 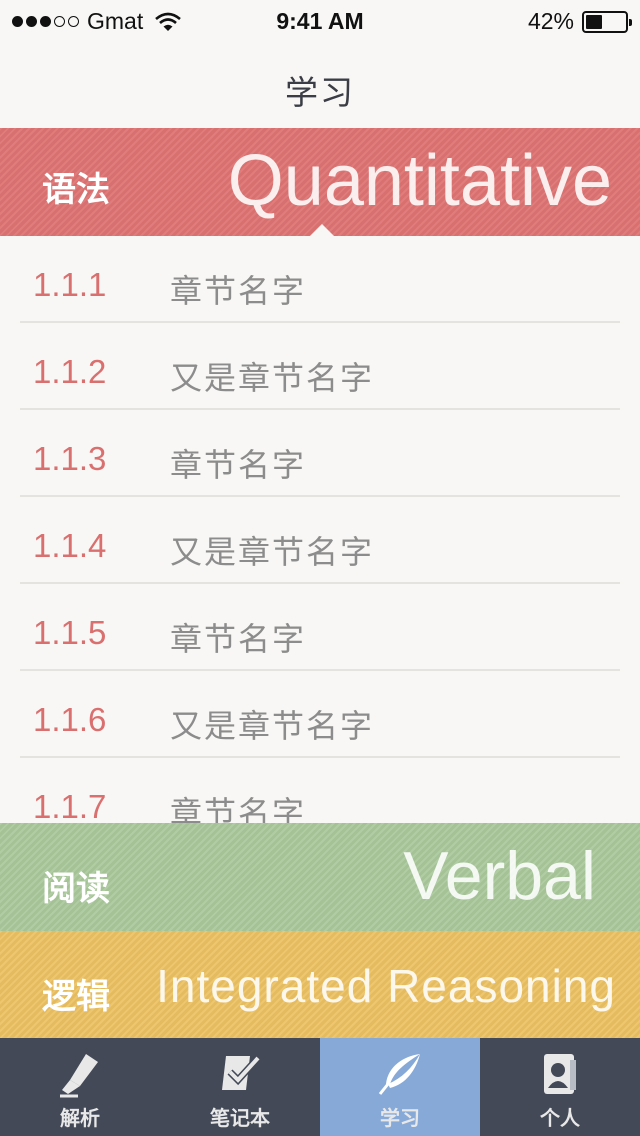 I want to click on tab-analysis: 解析, so click(x=80, y=1087).